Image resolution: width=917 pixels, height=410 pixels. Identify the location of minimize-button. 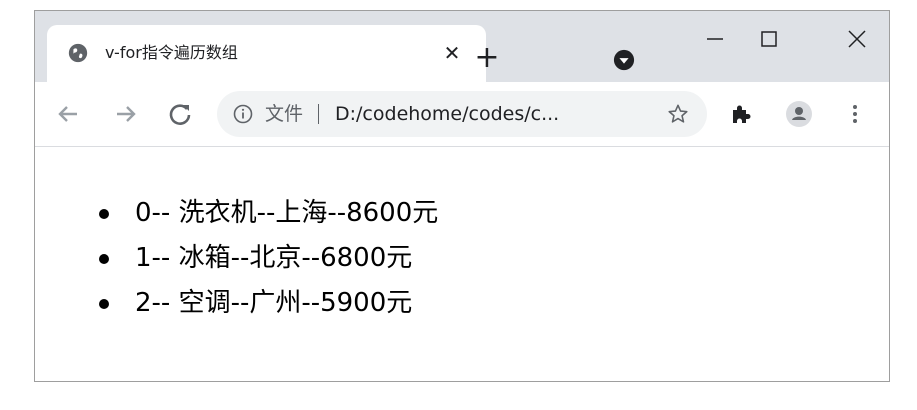
(715, 39).